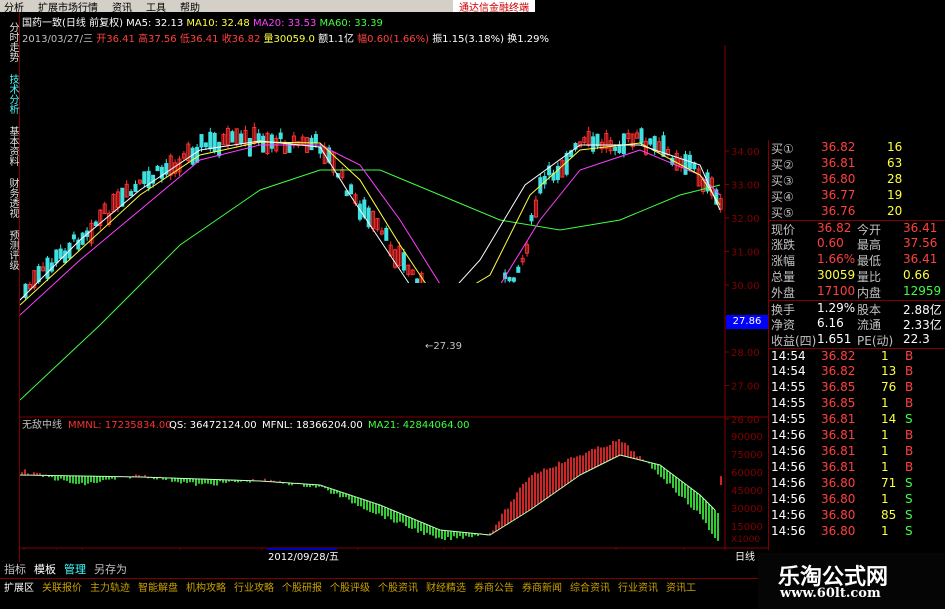  What do you see at coordinates (916, 339) in the screenshot?
I see `stat-value: 22.3` at bounding box center [916, 339].